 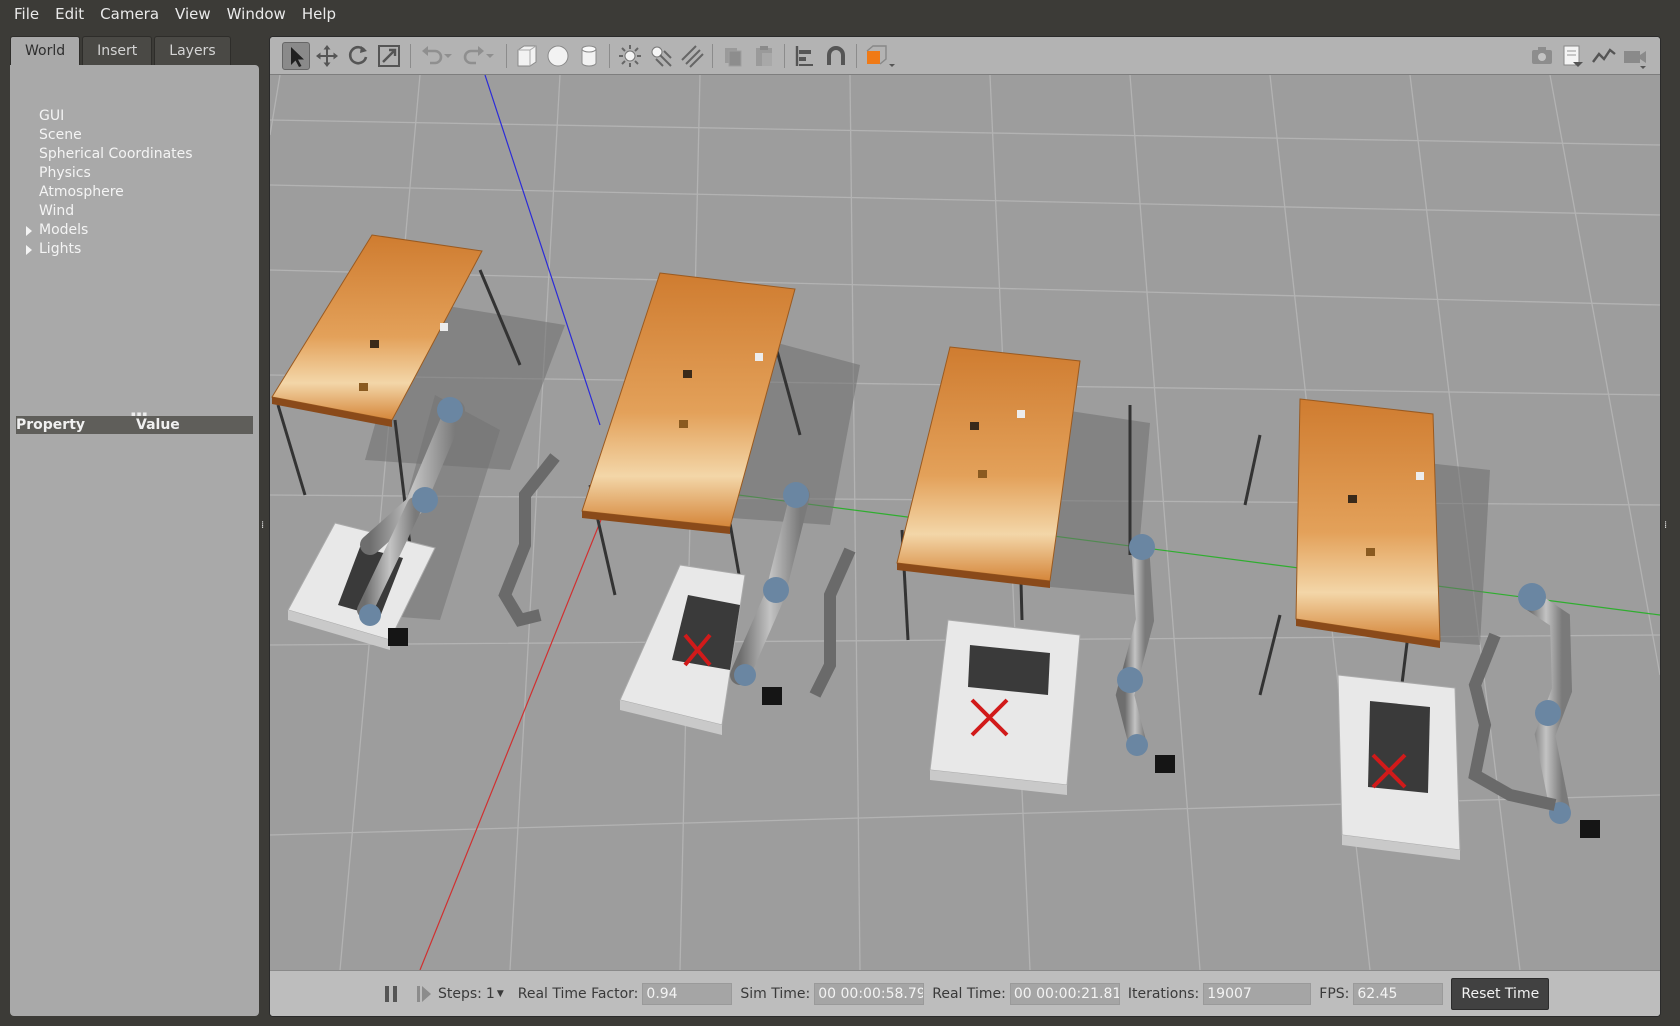 What do you see at coordinates (460, 993) in the screenshot?
I see `steps-label: Steps:` at bounding box center [460, 993].